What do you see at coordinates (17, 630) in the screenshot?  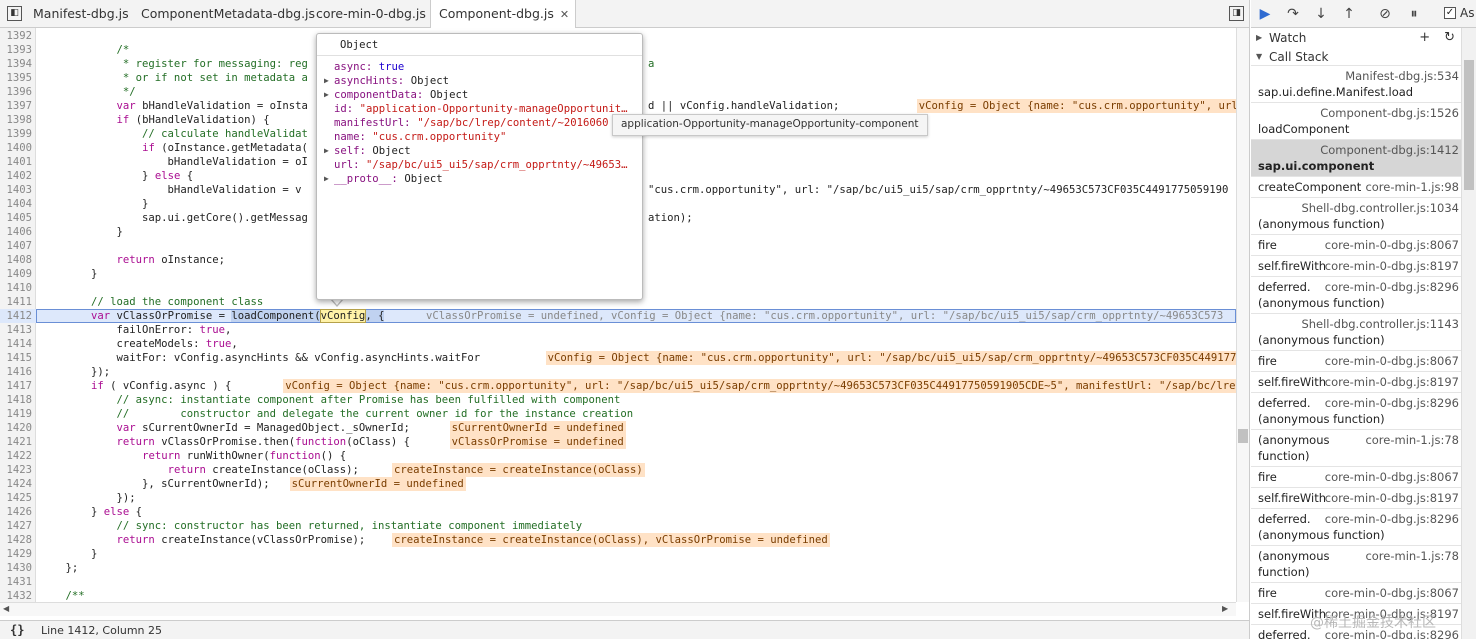 I see `pretty-print-button: {}` at bounding box center [17, 630].